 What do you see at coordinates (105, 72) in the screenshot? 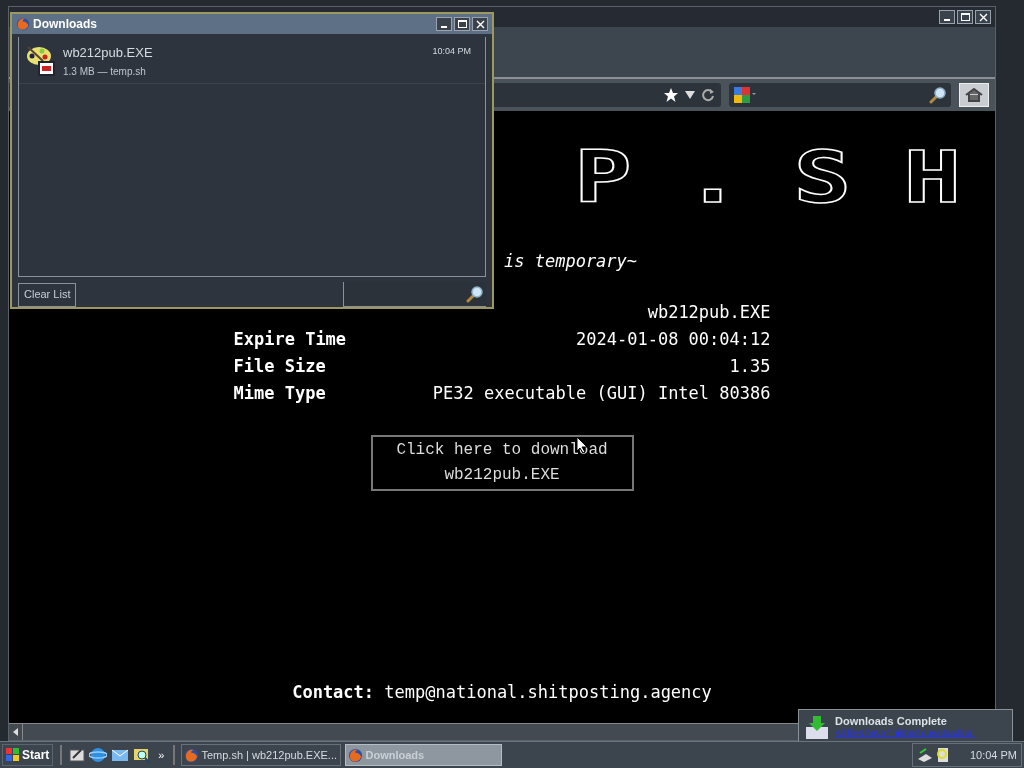
I see `file-details: 1.3 MB — temp.sh` at bounding box center [105, 72].